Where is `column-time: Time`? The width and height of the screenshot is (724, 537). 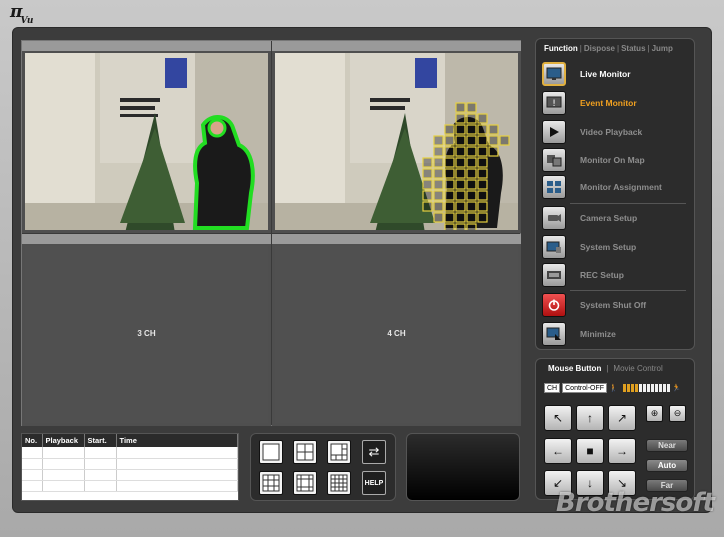
column-time: Time is located at coordinates (177, 440).